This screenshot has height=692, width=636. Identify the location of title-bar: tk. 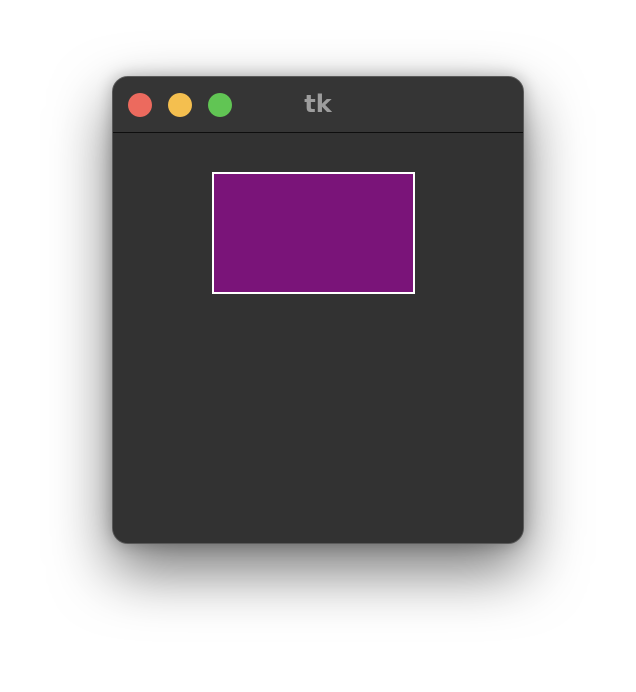
(318, 105).